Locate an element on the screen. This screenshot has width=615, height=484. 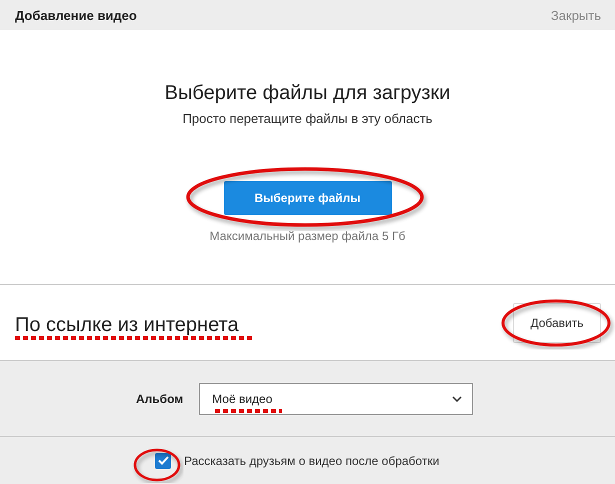
highlight-ellipse is located at coordinates (157, 465).